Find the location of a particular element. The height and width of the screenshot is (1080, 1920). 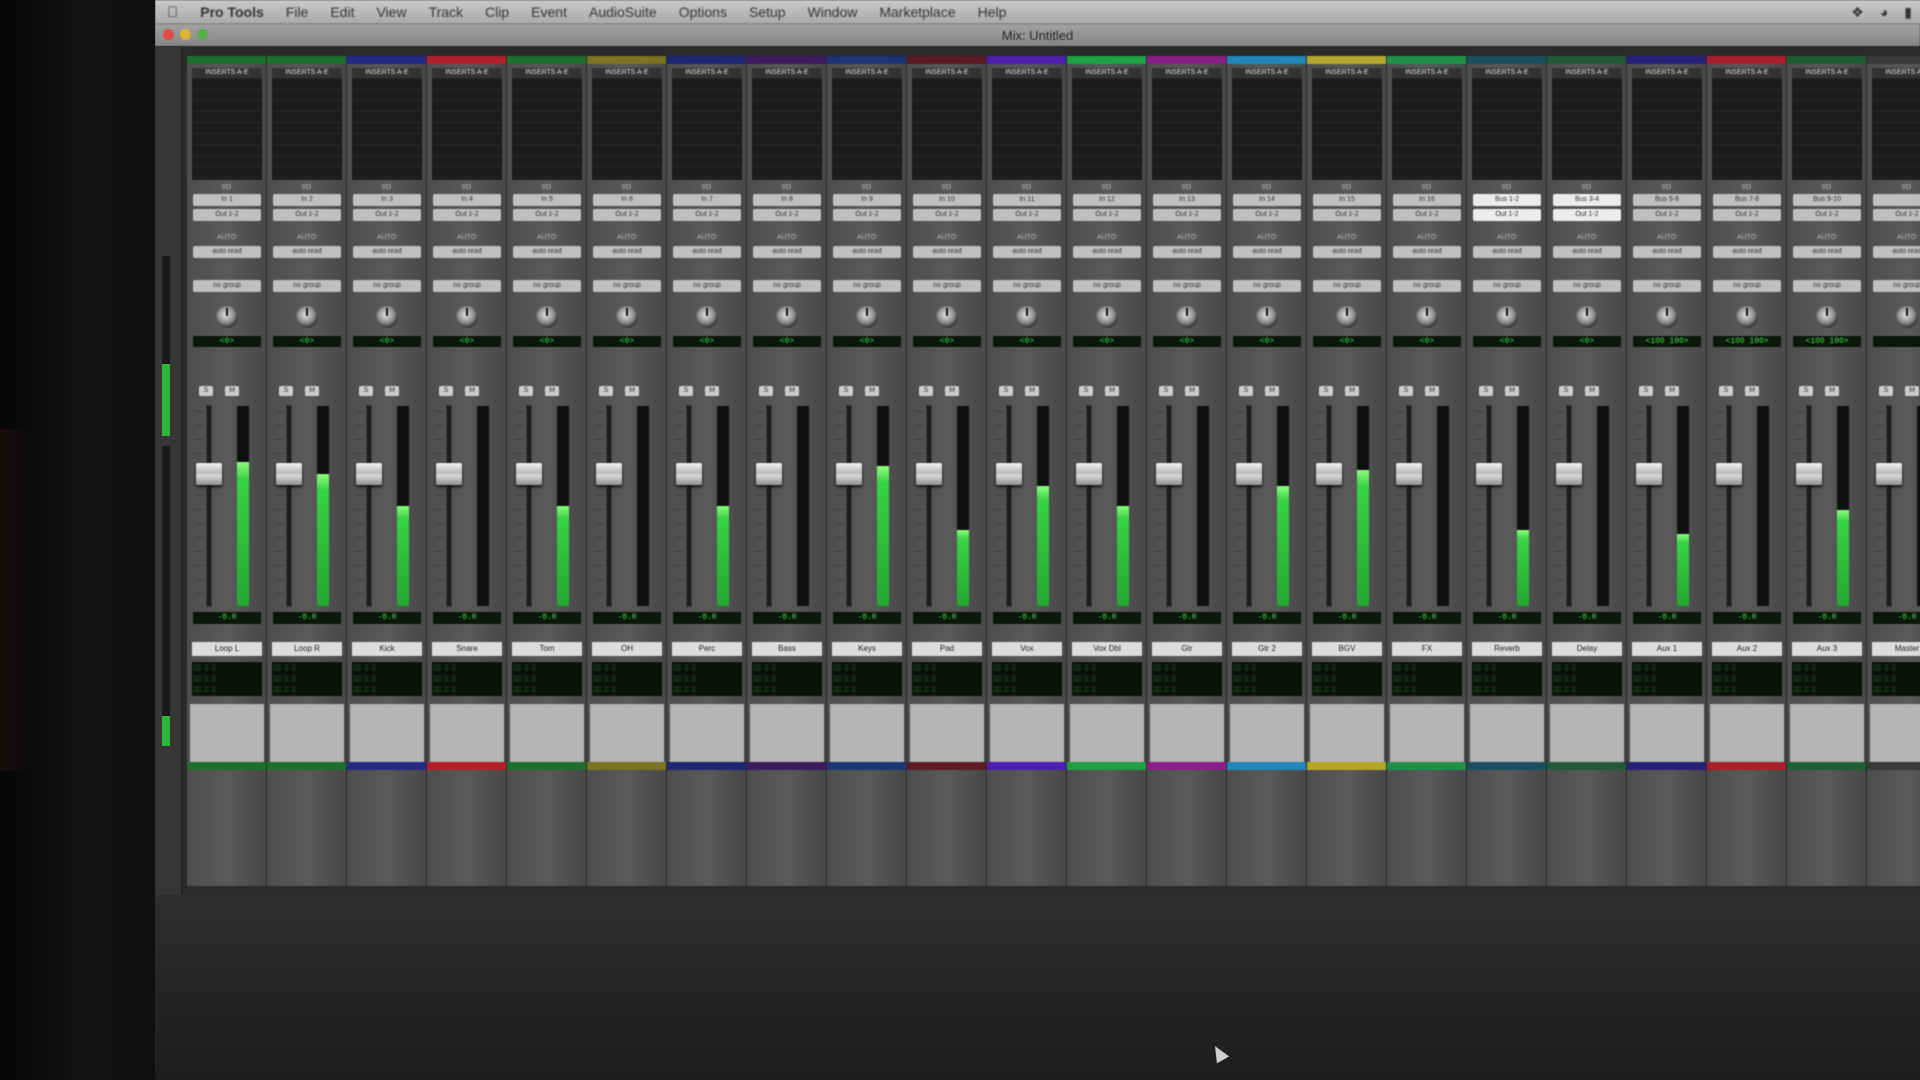

input-selector: In 13 is located at coordinates (1187, 200).